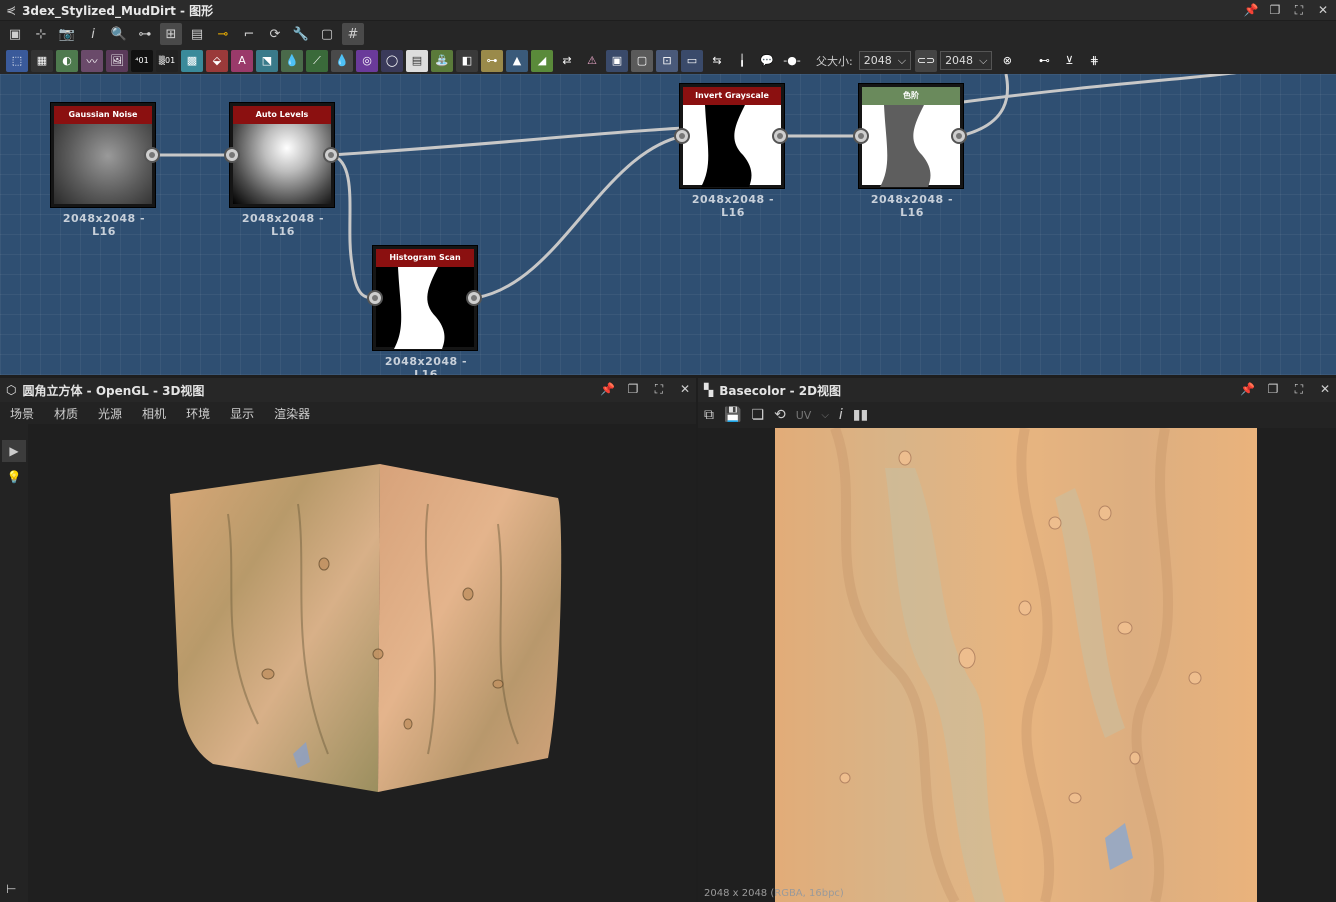 The image size is (1336, 902). I want to click on save-icon: 💾, so click(732, 415).